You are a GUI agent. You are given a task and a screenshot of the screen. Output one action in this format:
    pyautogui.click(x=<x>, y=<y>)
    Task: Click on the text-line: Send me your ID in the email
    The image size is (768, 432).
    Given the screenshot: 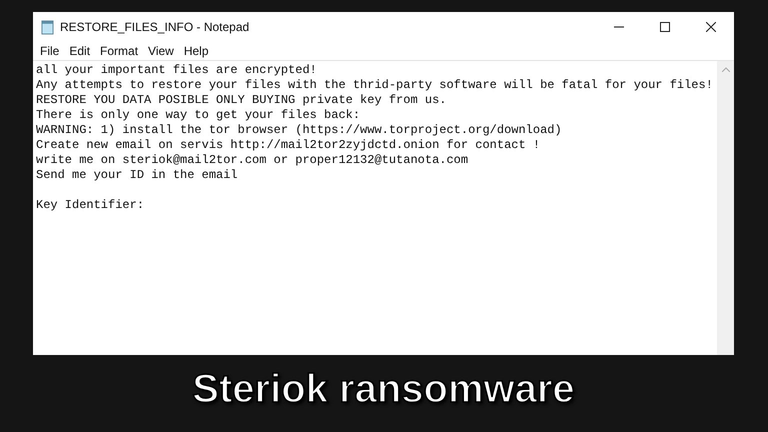 What is the action you would take?
    pyautogui.click(x=137, y=175)
    